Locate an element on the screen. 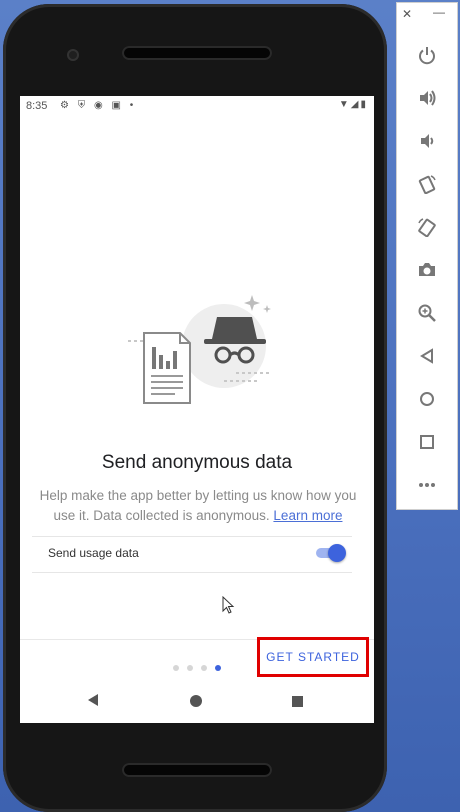 The height and width of the screenshot is (812, 460). usage-data-toggle is located at coordinates (331, 553).